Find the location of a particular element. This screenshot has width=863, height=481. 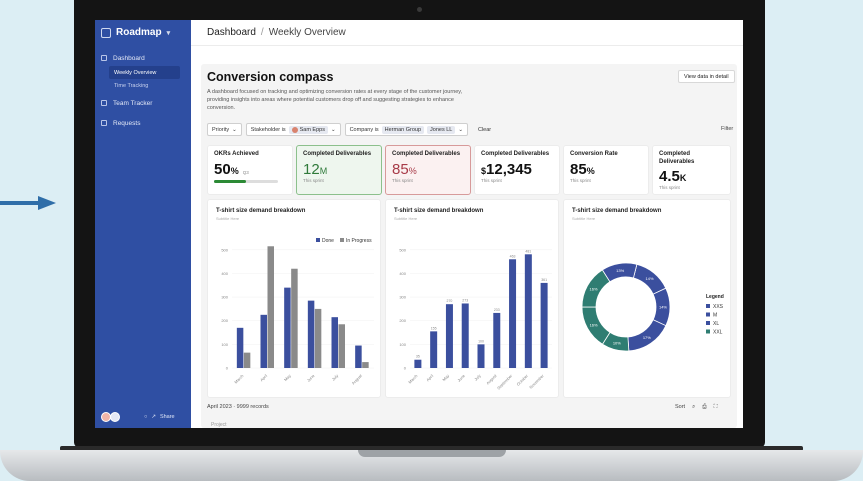

y-tick-label: 100 is located at coordinates (402, 344).